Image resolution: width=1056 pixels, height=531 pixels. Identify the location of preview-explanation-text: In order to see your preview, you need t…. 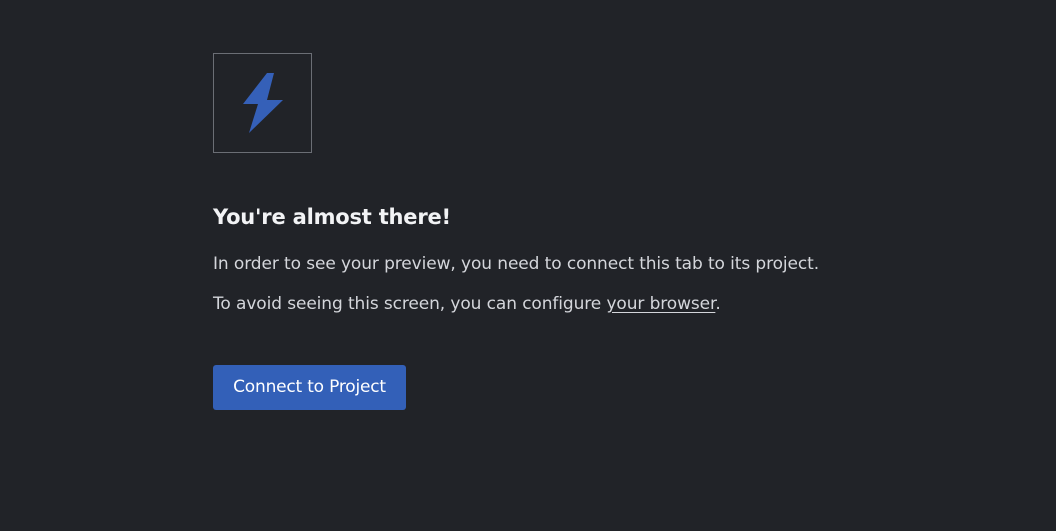
(516, 264).